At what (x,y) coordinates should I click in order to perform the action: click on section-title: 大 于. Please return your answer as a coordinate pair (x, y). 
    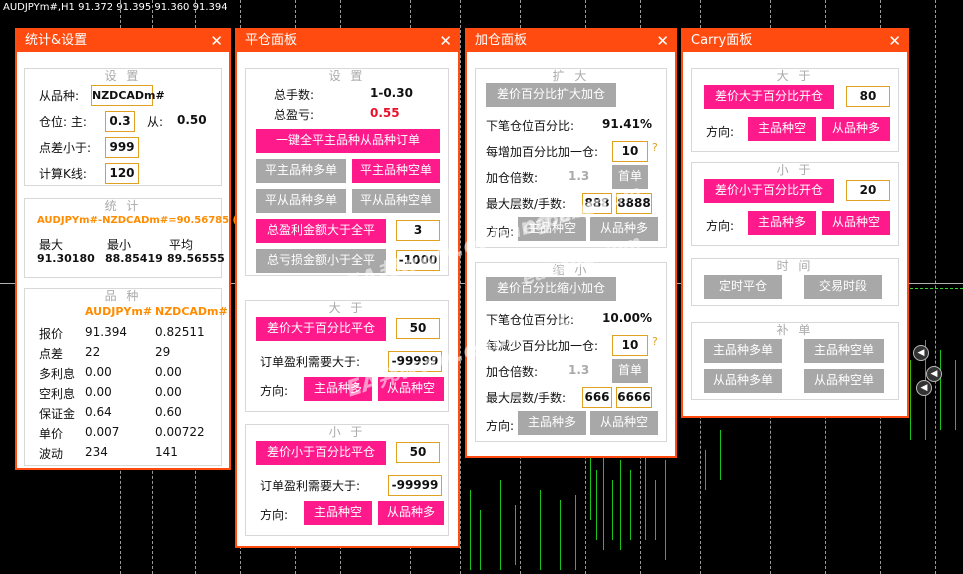
    Looking at the image, I should click on (347, 308).